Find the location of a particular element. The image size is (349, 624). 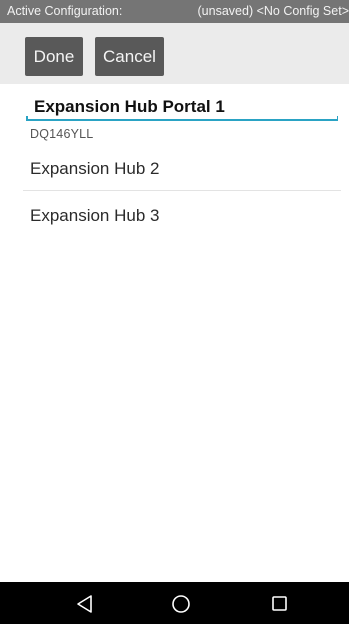

back-triangle-icon is located at coordinates (84, 604).